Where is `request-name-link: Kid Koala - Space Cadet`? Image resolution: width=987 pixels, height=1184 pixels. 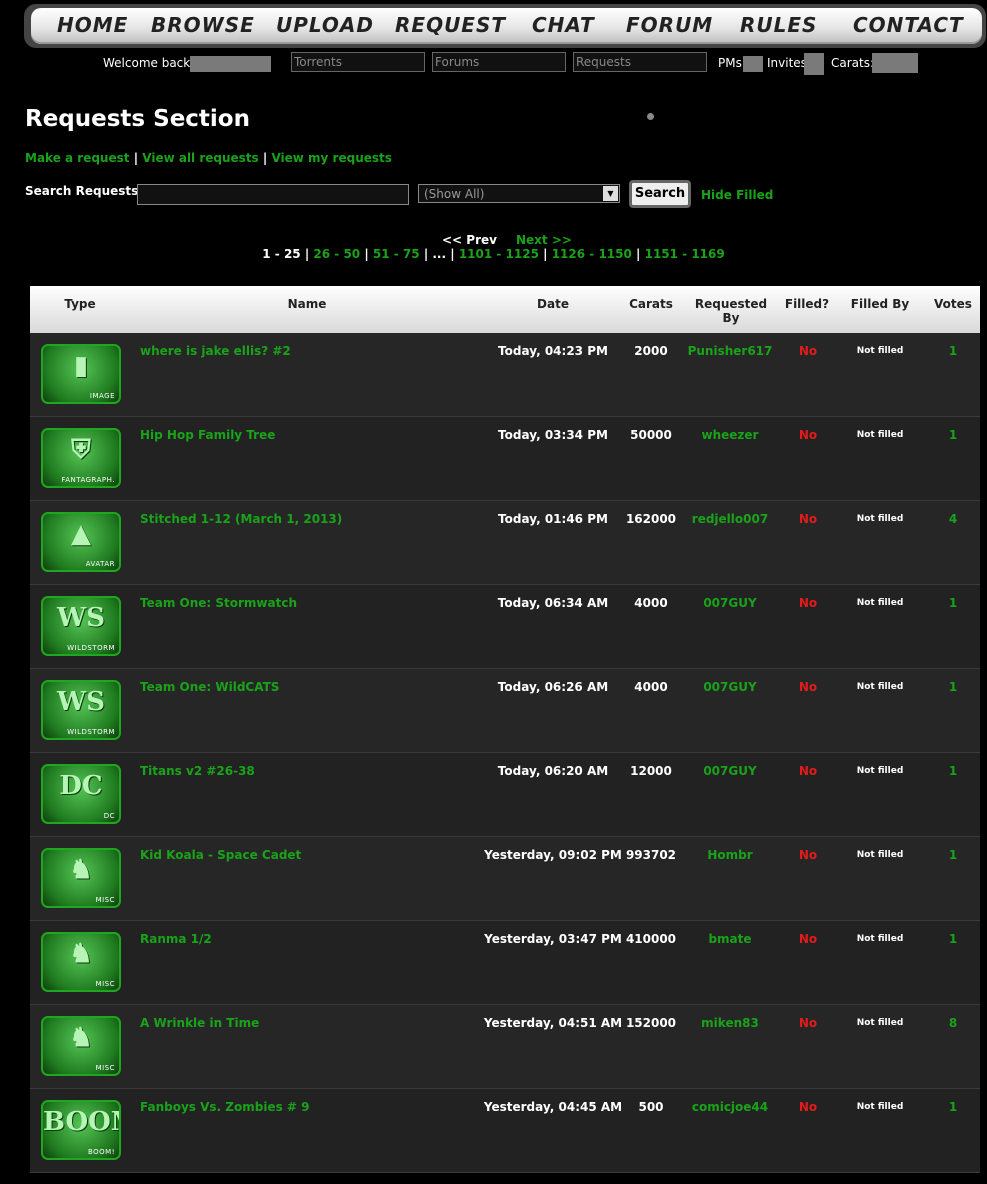
request-name-link: Kid Koala - Space Cadet is located at coordinates (220, 855).